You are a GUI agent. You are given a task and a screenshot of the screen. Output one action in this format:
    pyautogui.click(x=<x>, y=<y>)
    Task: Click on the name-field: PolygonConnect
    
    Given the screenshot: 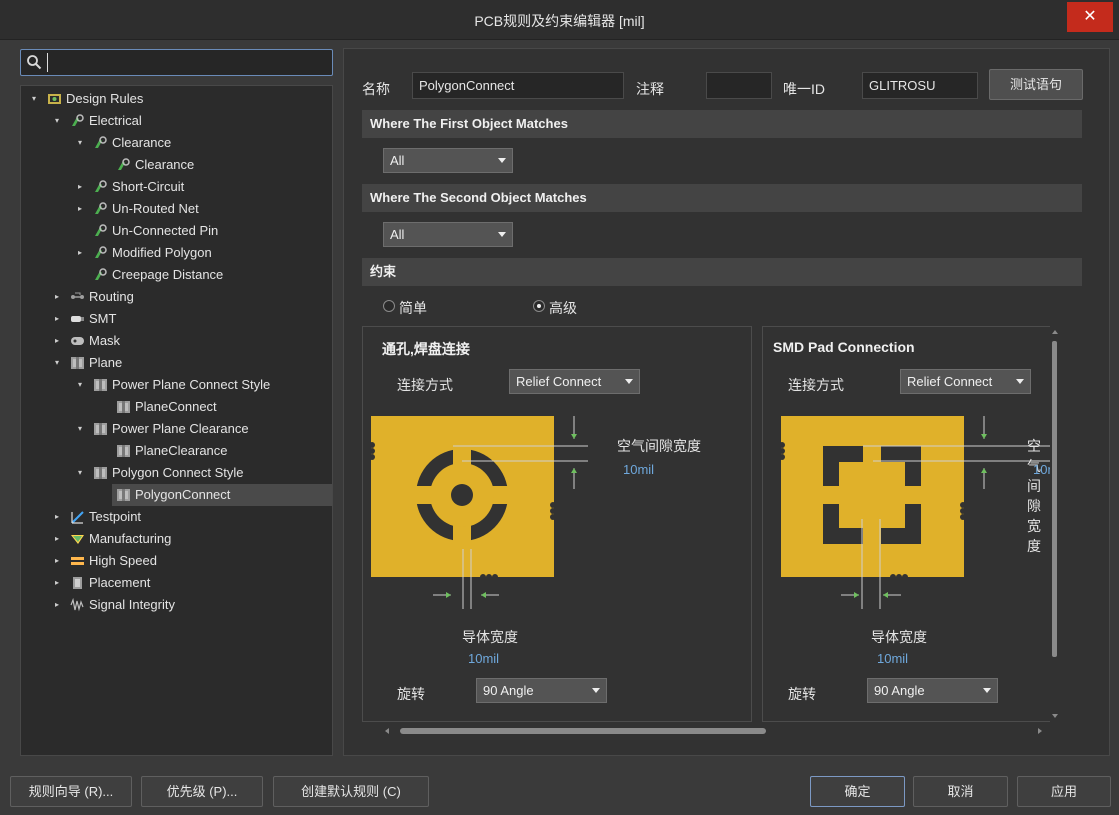 What is the action you would take?
    pyautogui.click(x=518, y=85)
    